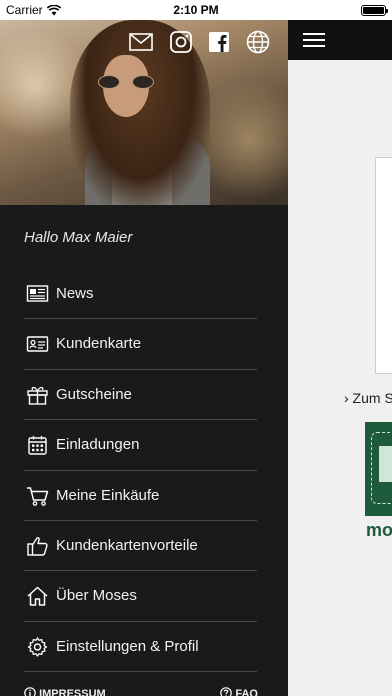  I want to click on settings-icon, so click(38, 647).